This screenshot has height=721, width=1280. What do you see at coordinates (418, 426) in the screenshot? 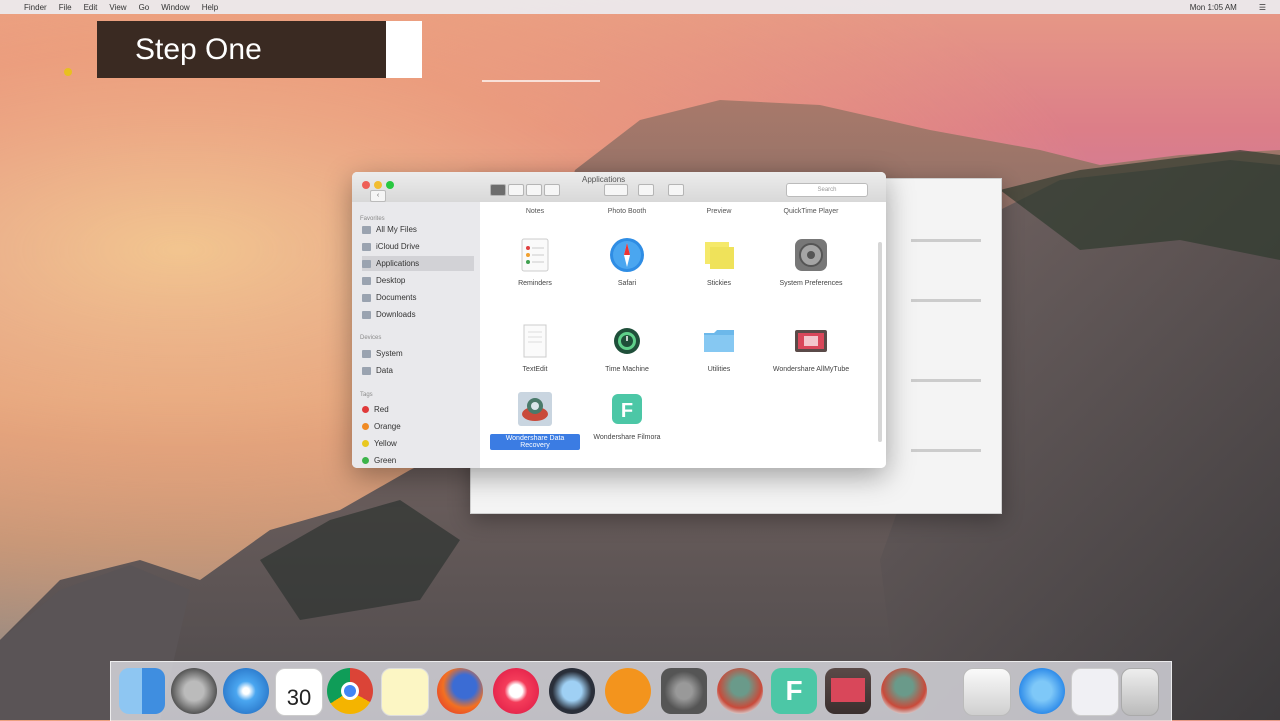
I see `sidebar-tag-orange: Orange` at bounding box center [418, 426].